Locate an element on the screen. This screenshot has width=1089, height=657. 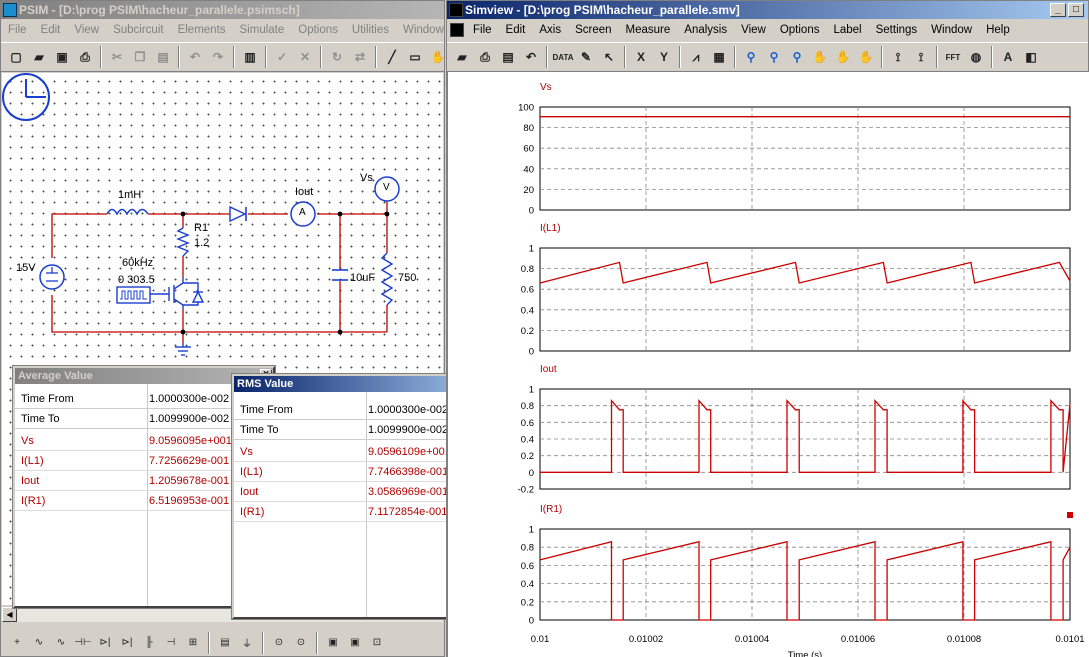
wire-icon: ╱ is located at coordinates (392, 57).